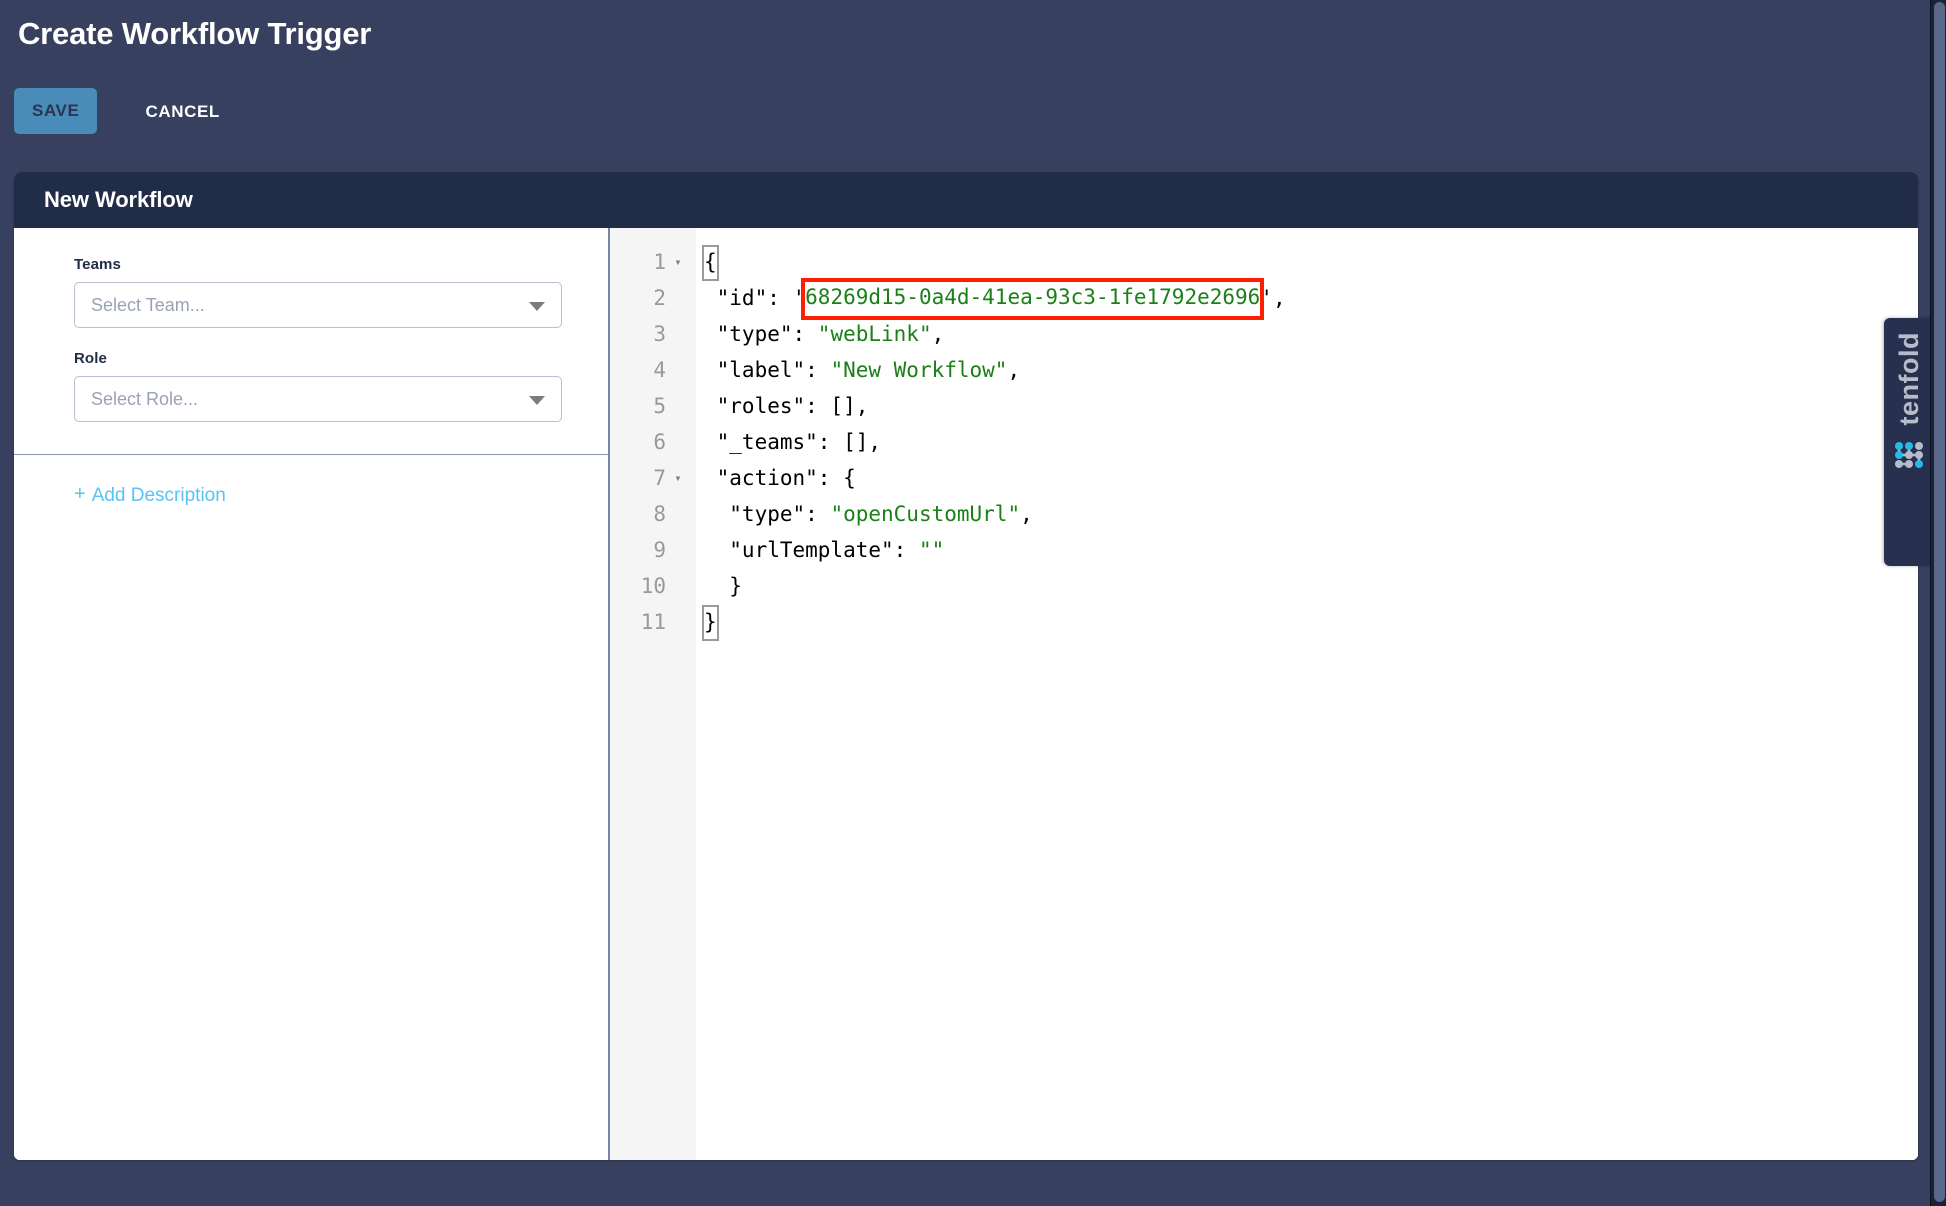 The width and height of the screenshot is (1946, 1206). Describe the element at coordinates (966, 200) in the screenshot. I see `card-header: New Workflow` at that location.